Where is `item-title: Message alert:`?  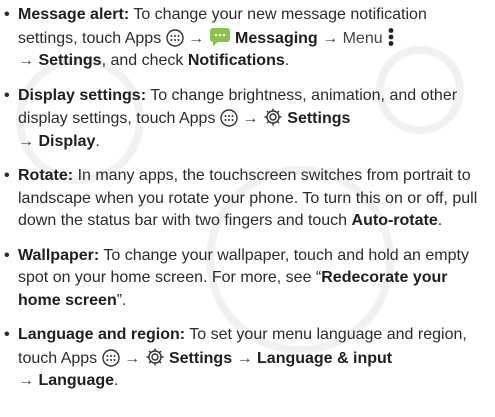 item-title: Message alert: is located at coordinates (74, 14).